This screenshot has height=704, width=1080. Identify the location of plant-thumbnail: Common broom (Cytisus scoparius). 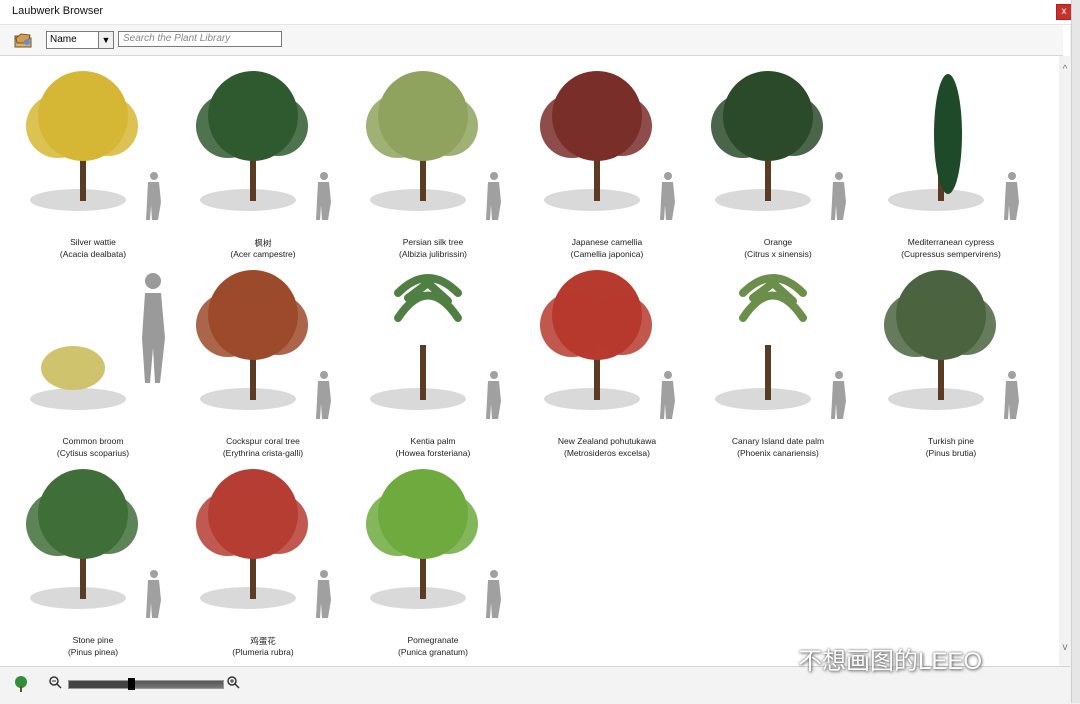
(93, 363).